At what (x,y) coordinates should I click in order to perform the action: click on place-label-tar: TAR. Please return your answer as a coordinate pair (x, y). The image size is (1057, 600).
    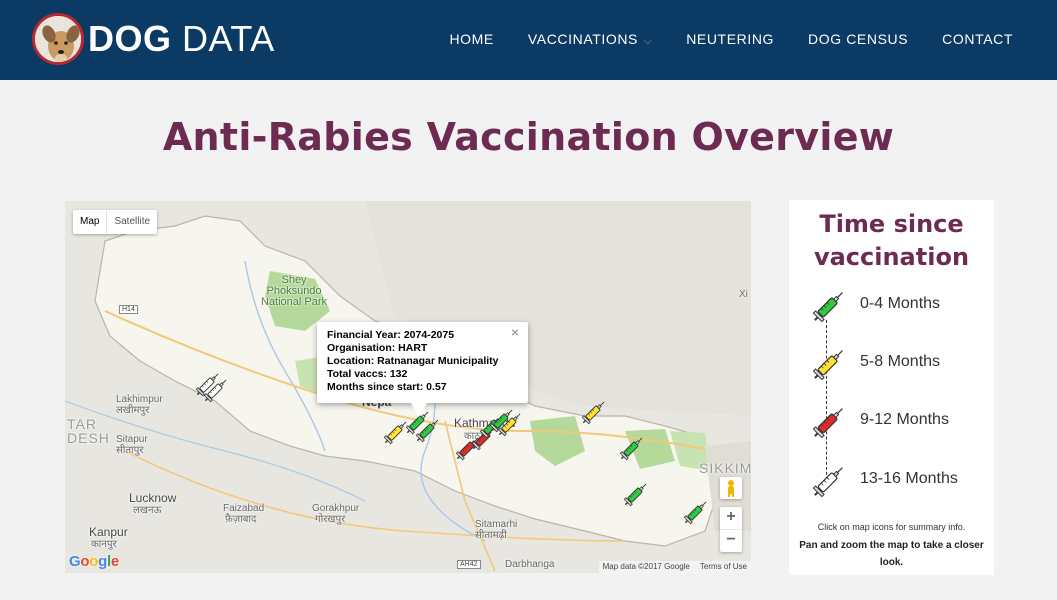
    Looking at the image, I should click on (82, 424).